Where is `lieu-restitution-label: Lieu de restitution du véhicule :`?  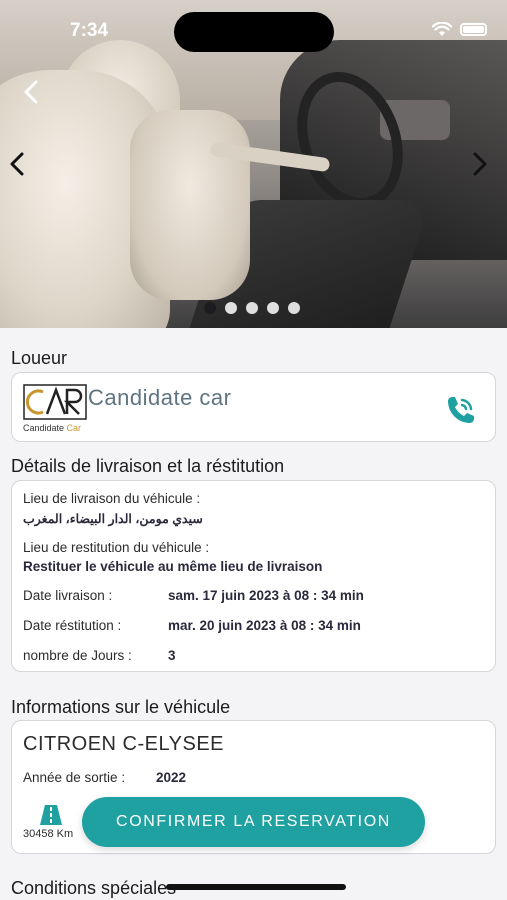 lieu-restitution-label: Lieu de restitution du véhicule : is located at coordinates (116, 547).